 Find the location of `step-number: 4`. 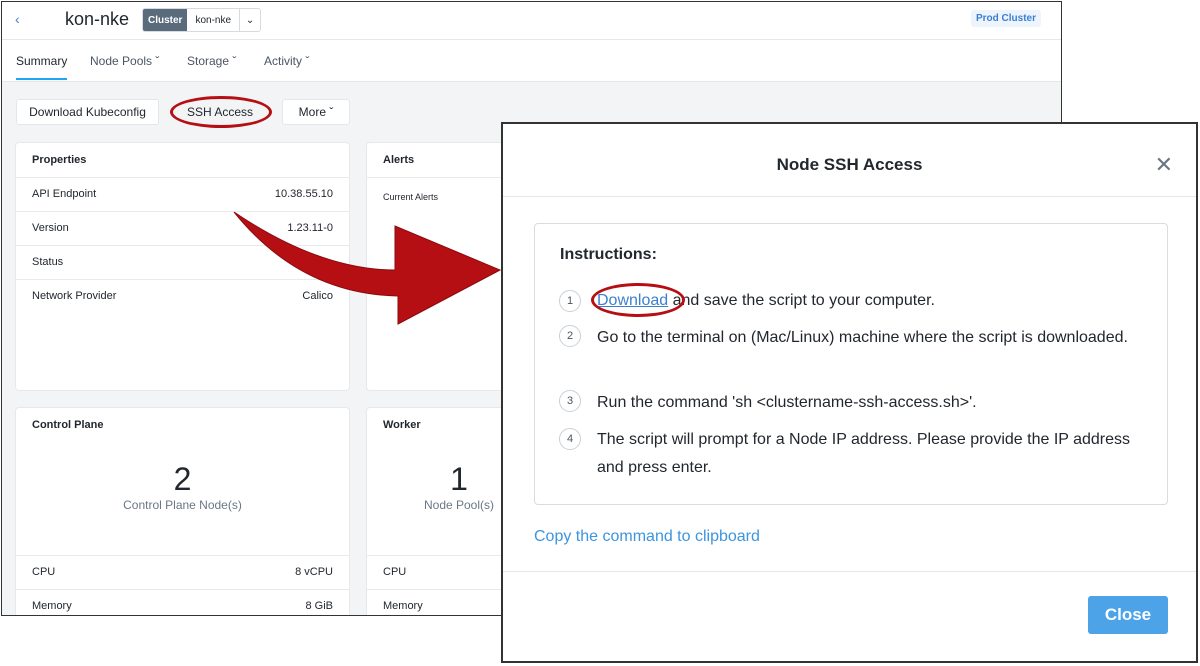

step-number: 4 is located at coordinates (570, 439).